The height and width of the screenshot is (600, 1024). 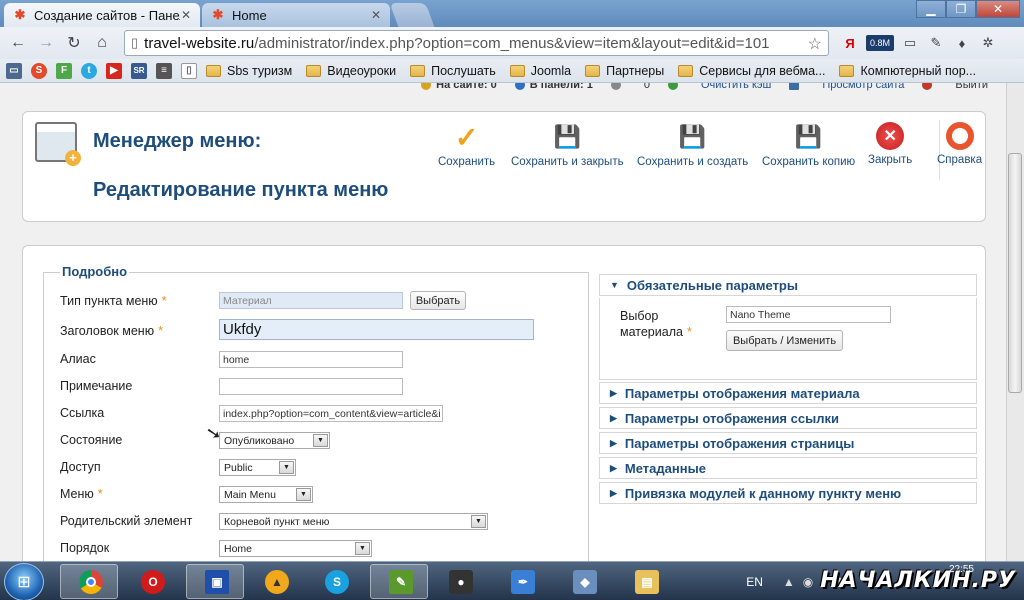 What do you see at coordinates (89, 70) in the screenshot?
I see `twitter-icon: t` at bounding box center [89, 70].